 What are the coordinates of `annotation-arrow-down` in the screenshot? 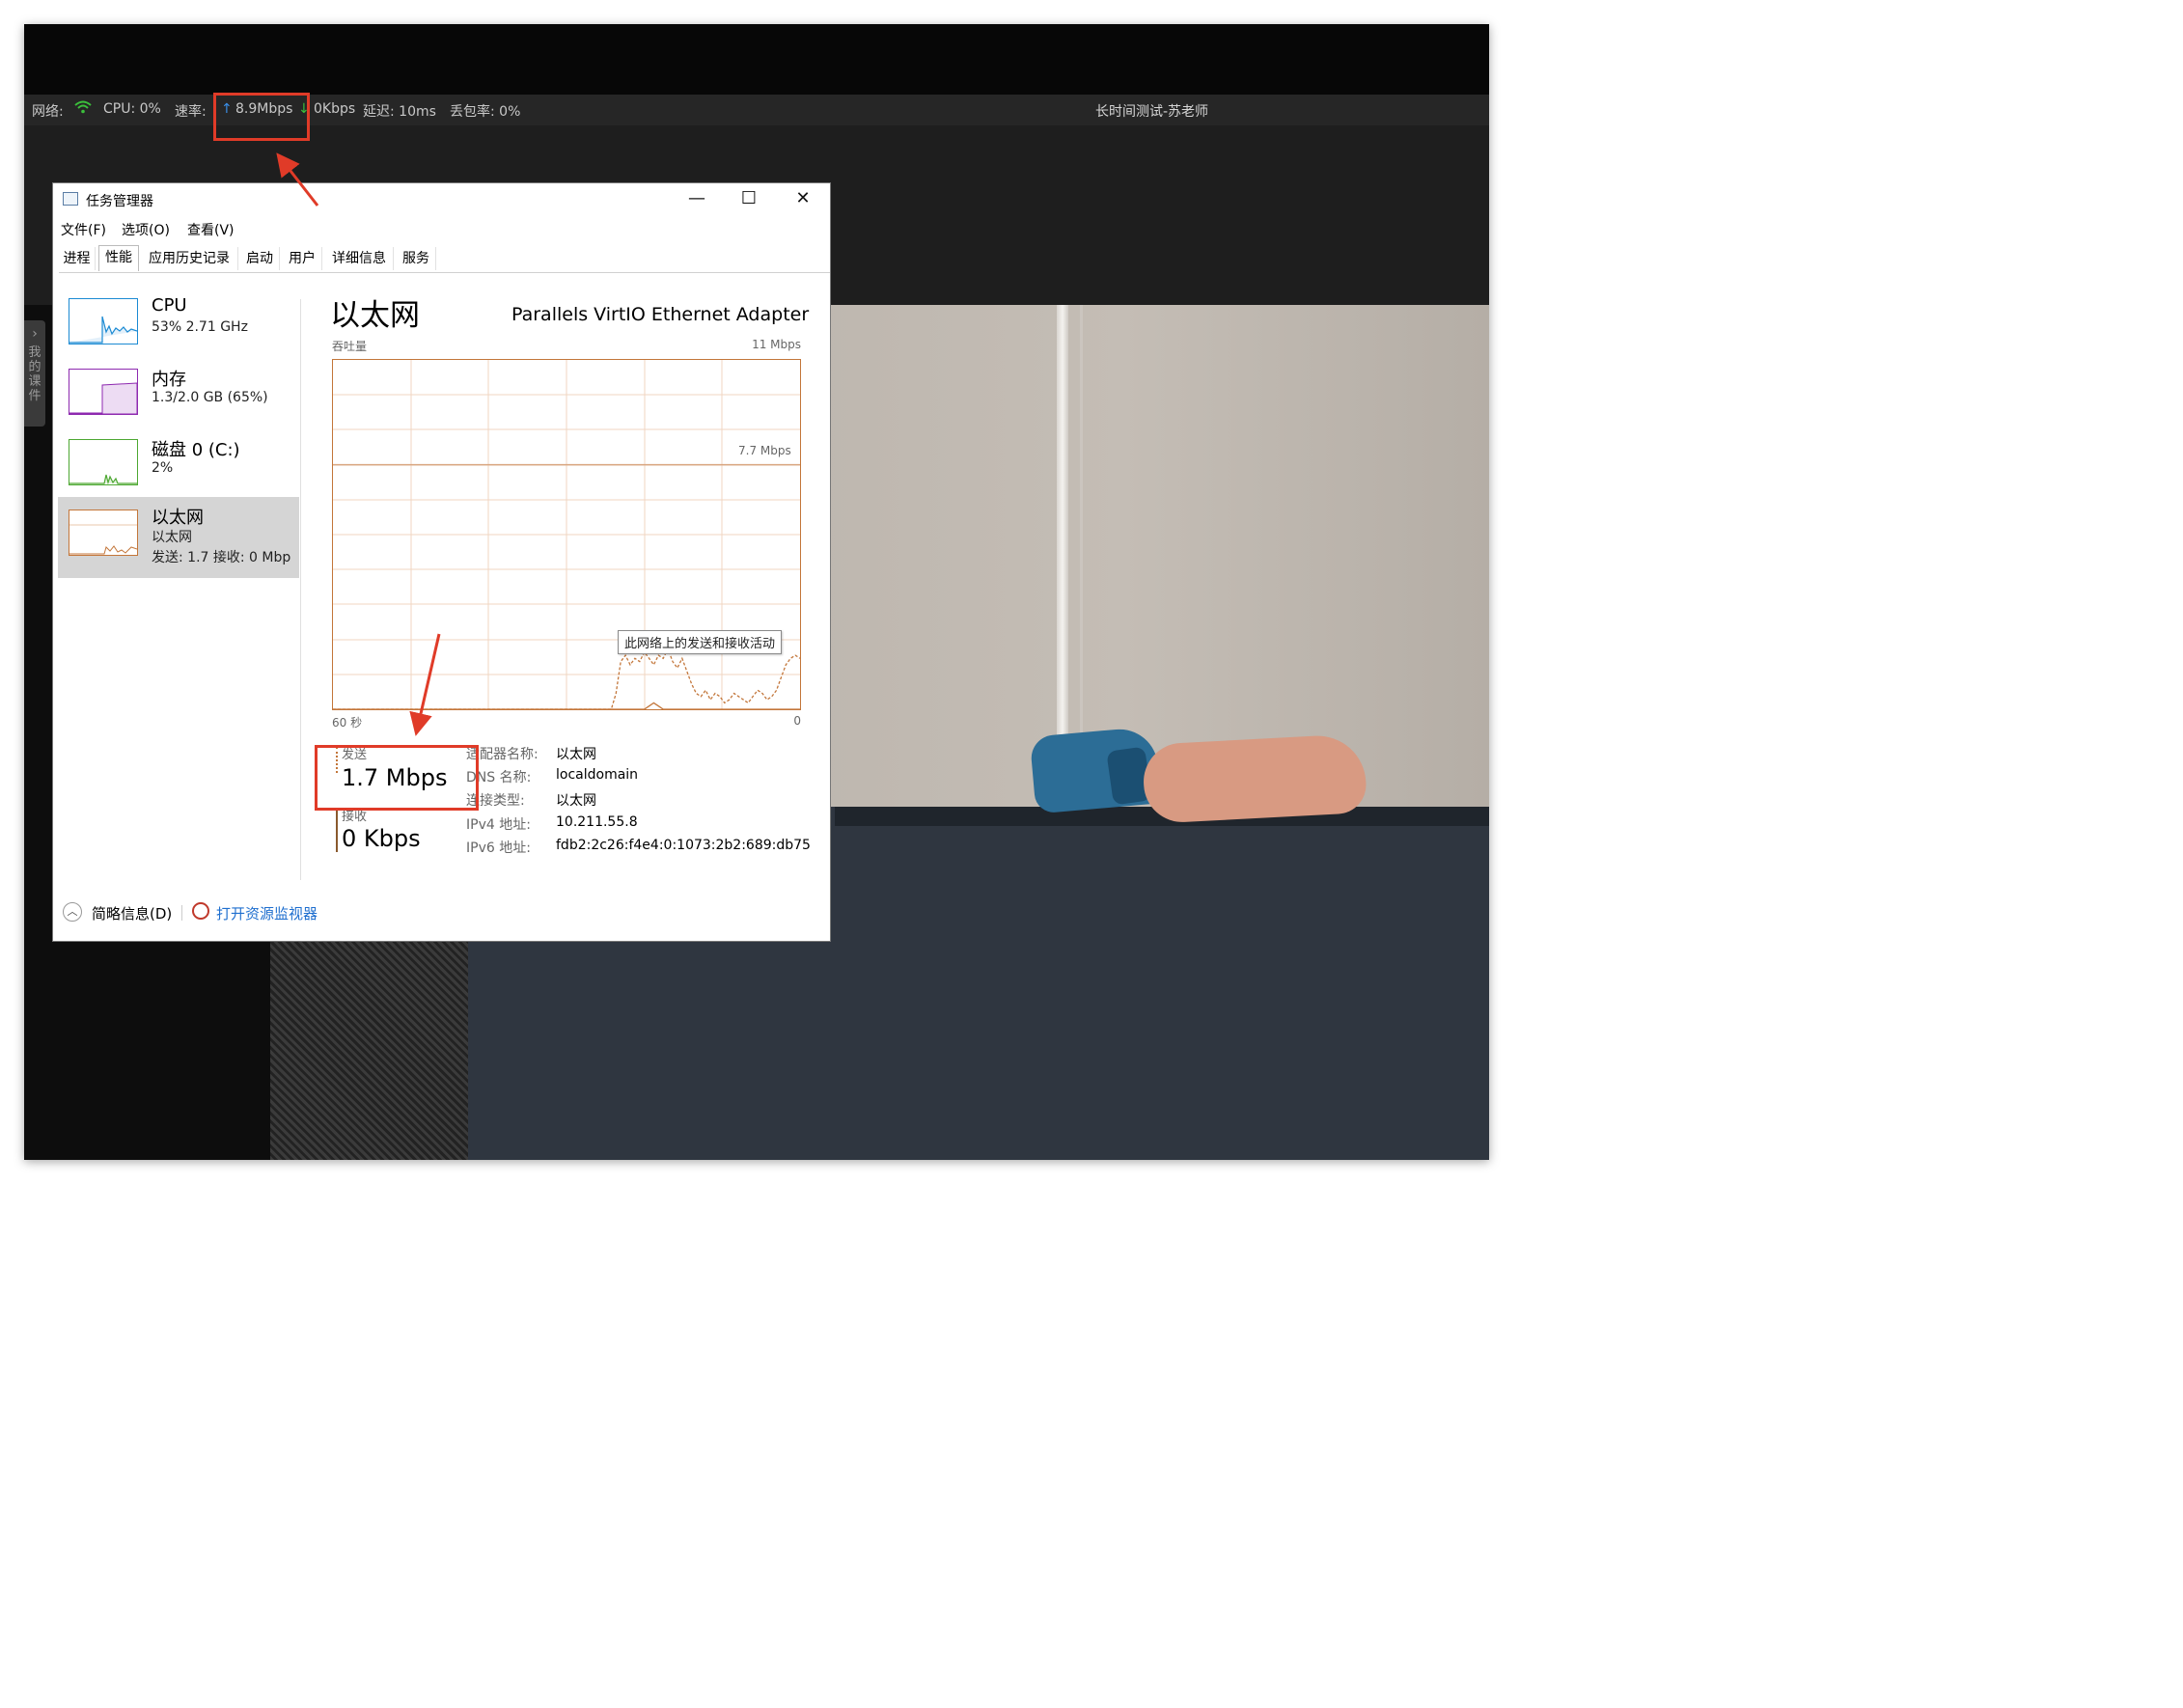 It's located at (425, 684).